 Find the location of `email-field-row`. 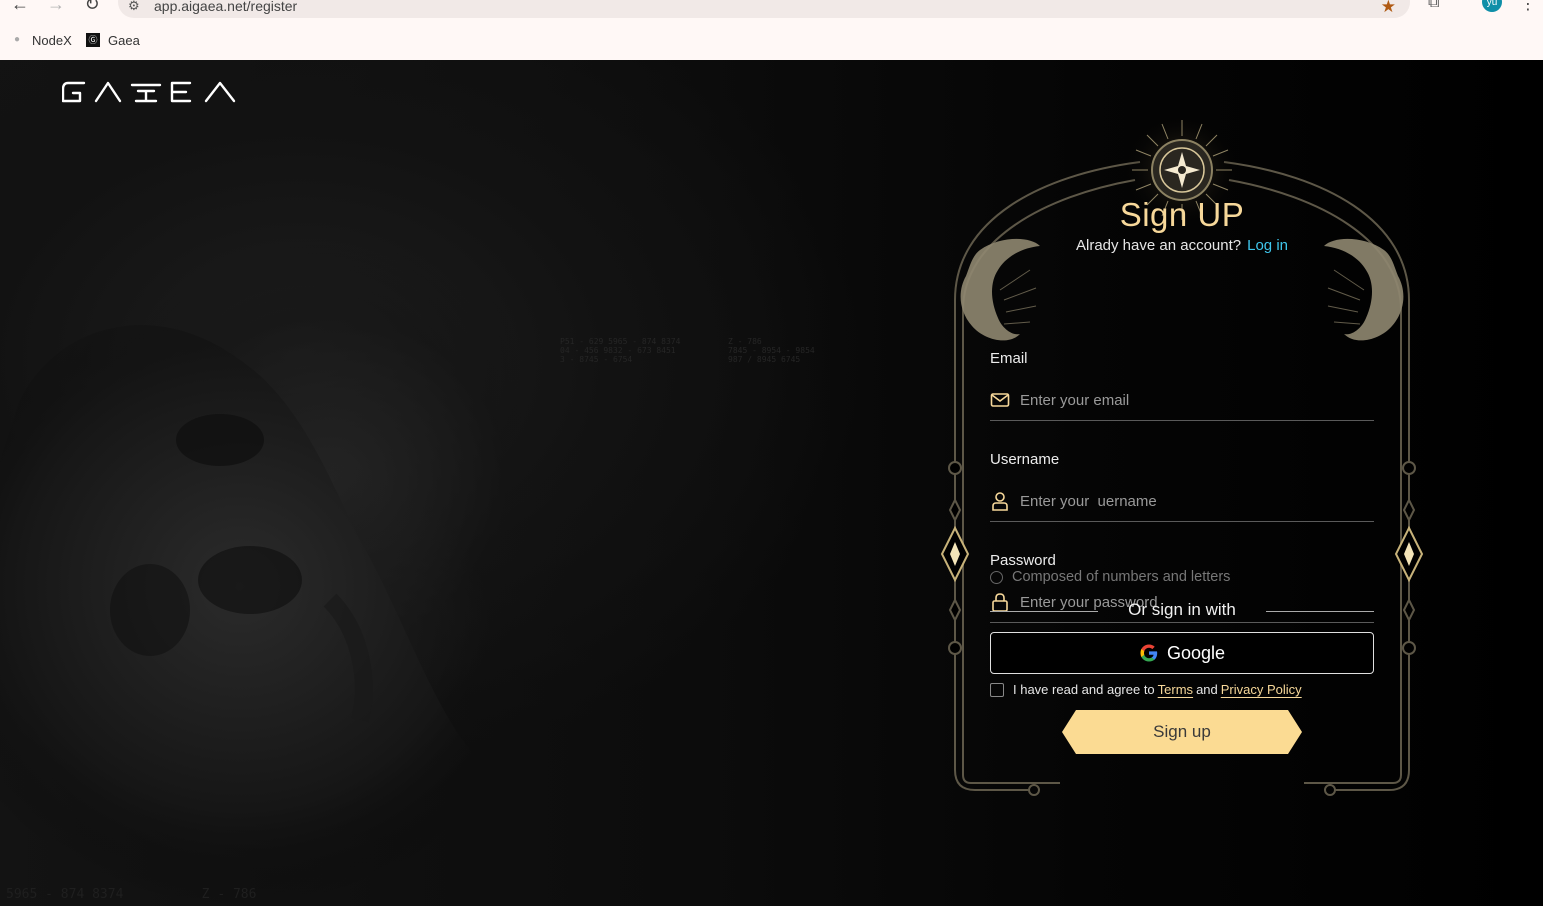

email-field-row is located at coordinates (1182, 400).